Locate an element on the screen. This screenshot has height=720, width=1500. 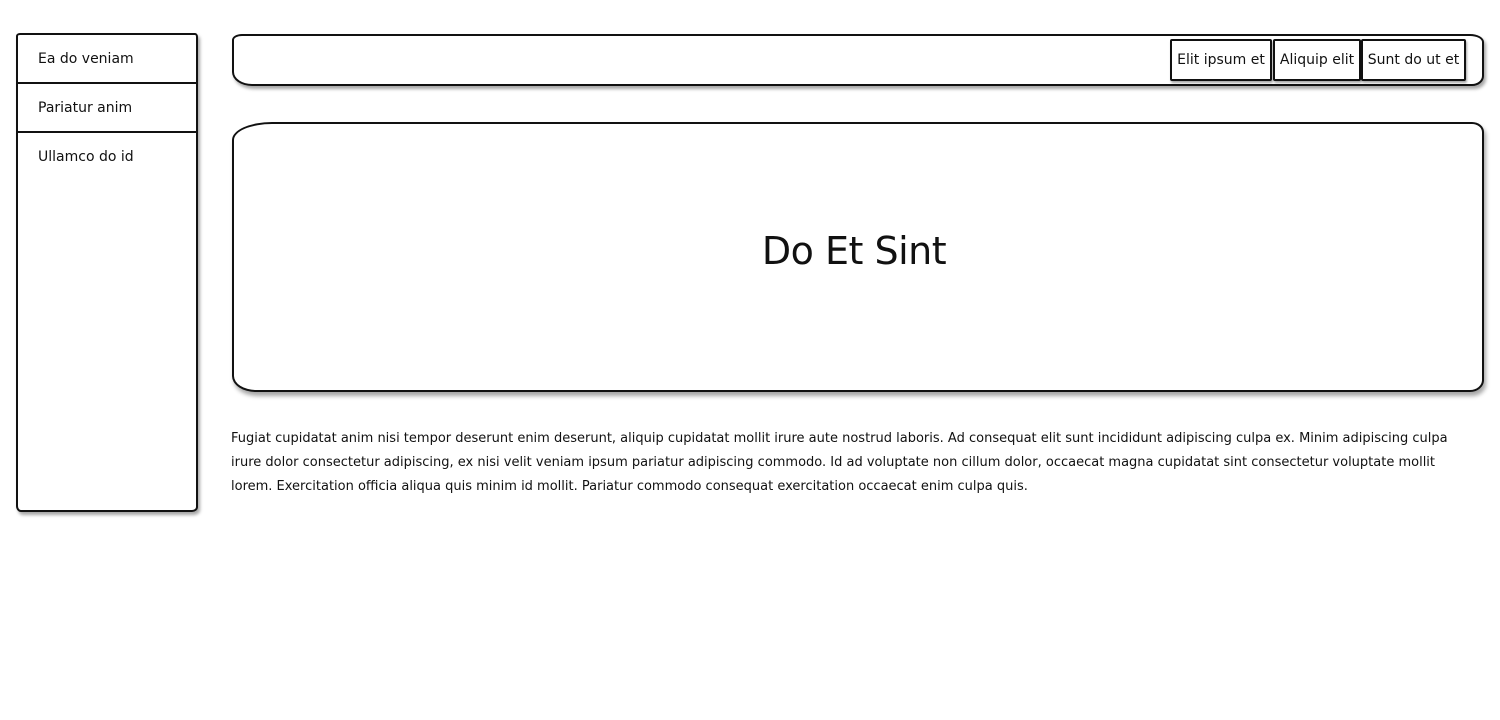
sidebar-item-pariatur-anim: Pariatur anim is located at coordinates (107, 108).